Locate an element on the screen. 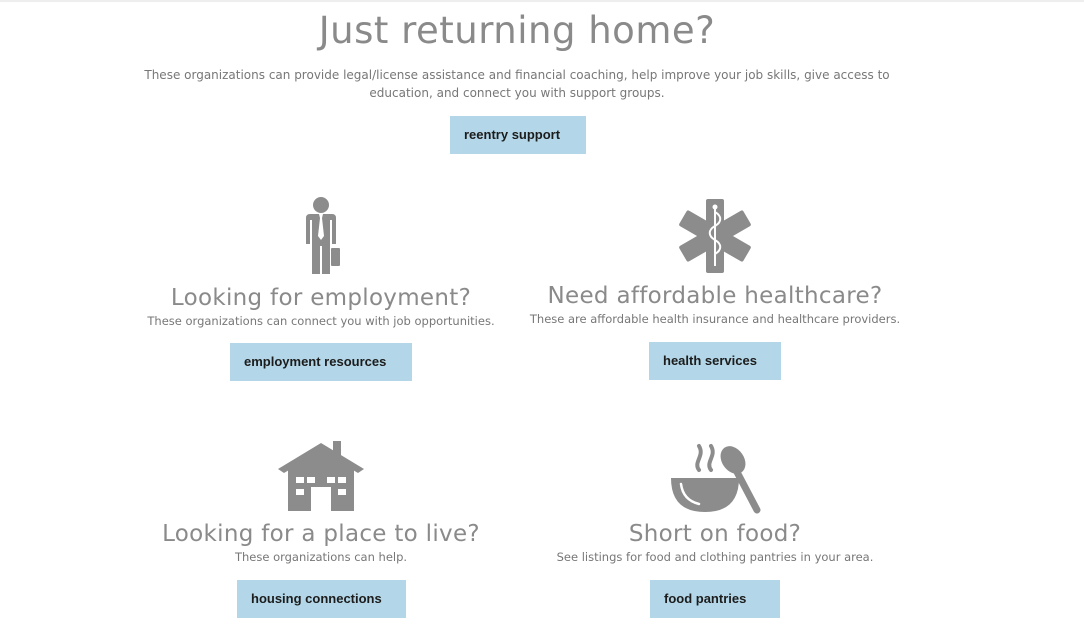 The width and height of the screenshot is (1084, 633). house-icon is located at coordinates (321, 476).